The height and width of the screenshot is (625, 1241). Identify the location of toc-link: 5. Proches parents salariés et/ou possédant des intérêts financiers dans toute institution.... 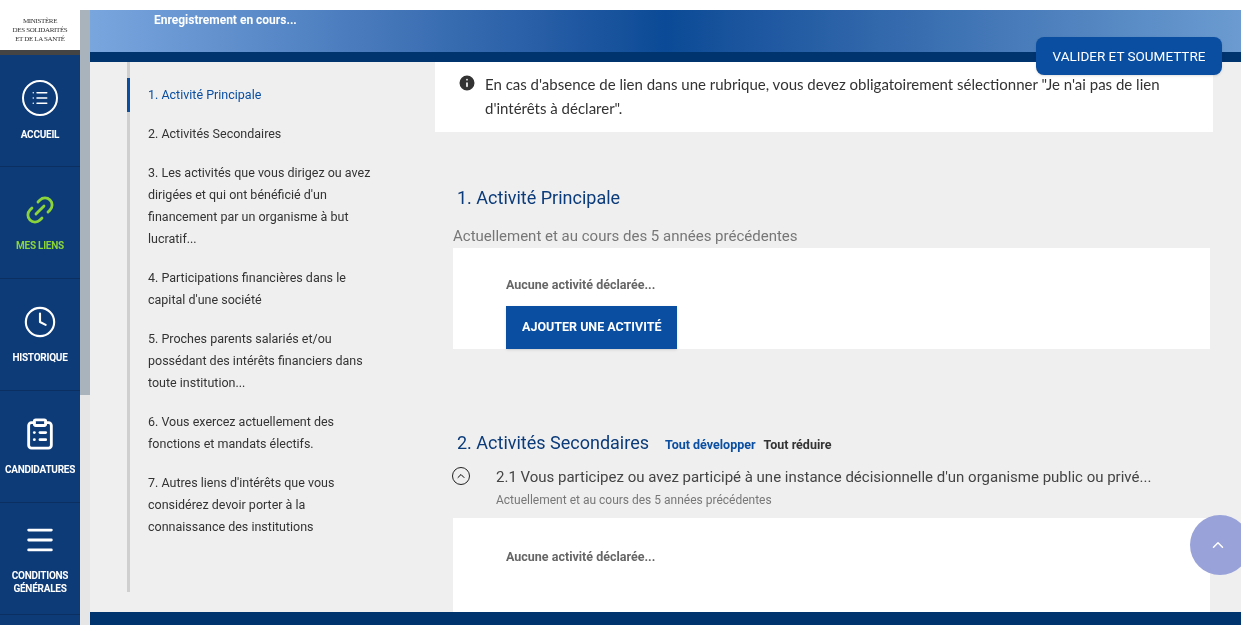
(281, 361).